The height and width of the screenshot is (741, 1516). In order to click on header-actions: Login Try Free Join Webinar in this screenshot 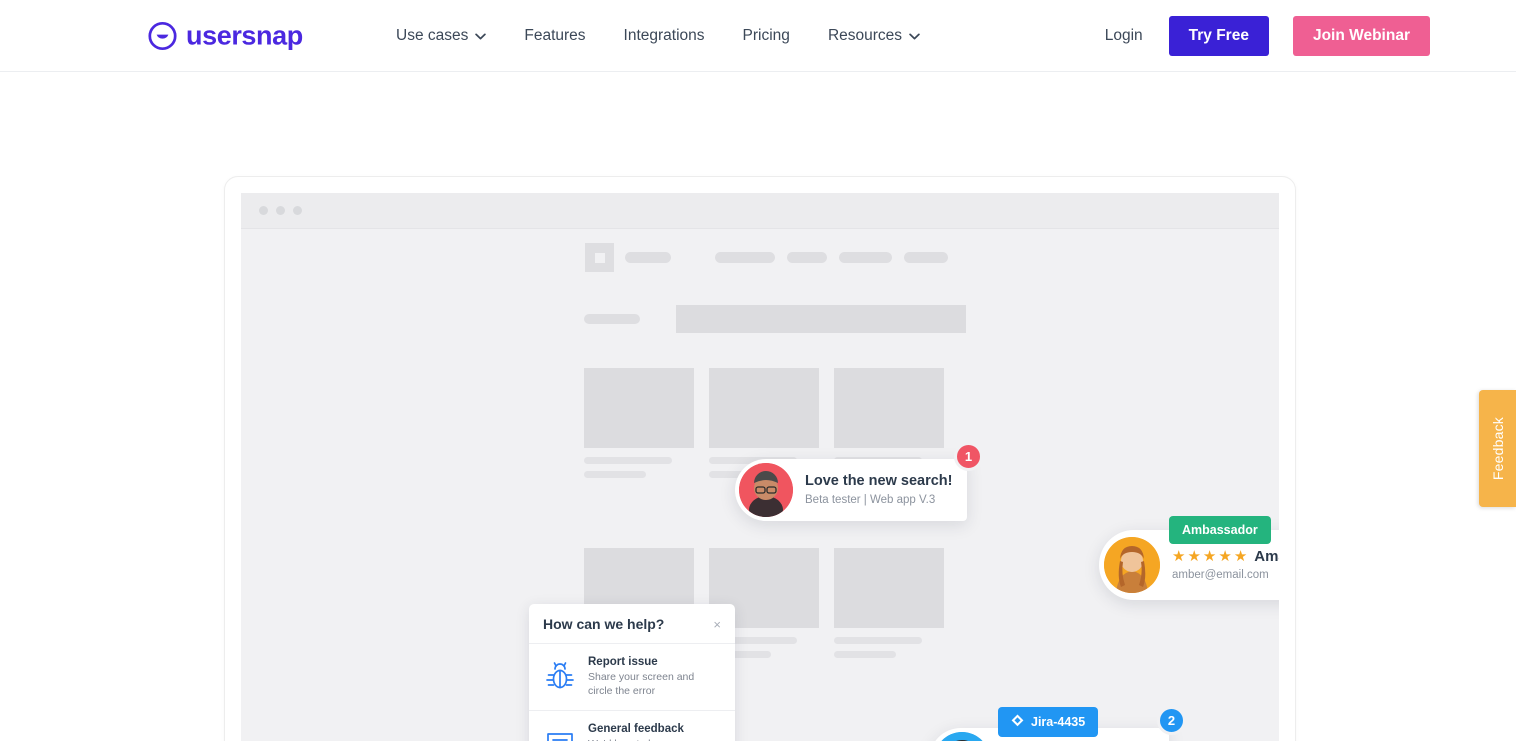, I will do `click(1267, 35)`.